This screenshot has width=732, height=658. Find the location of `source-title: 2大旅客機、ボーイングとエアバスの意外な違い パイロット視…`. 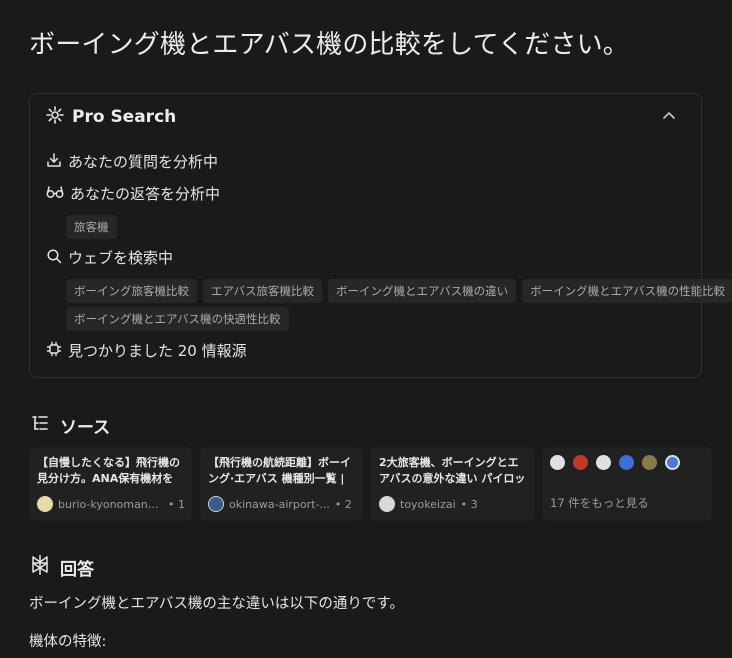

source-title: 2大旅客機、ボーイングとエアバスの意外な違い パイロット視… is located at coordinates (452, 470).